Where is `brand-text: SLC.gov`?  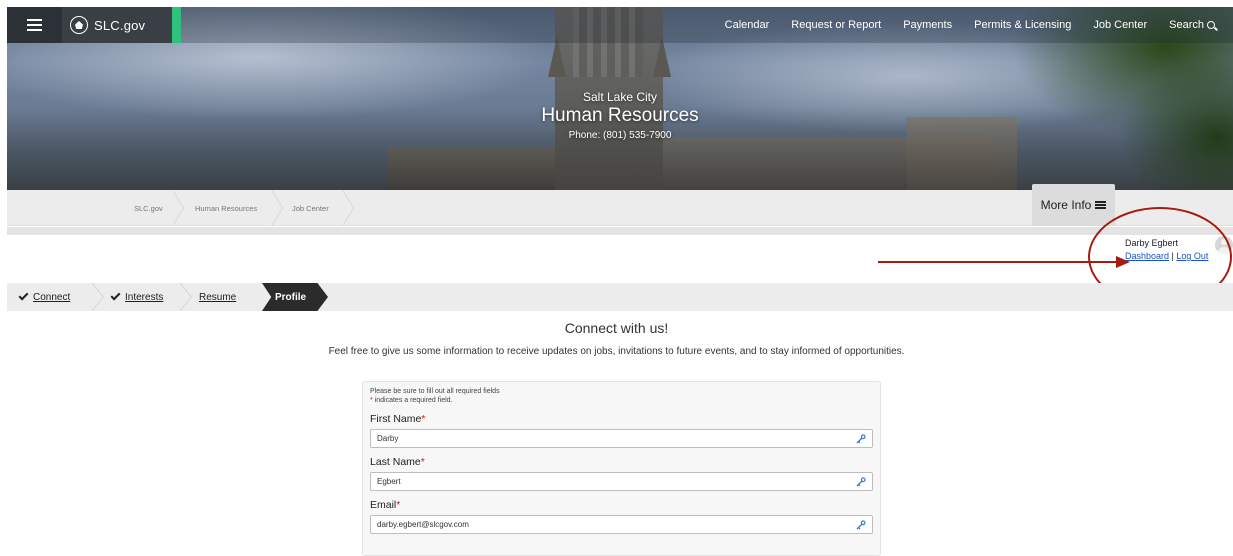 brand-text: SLC.gov is located at coordinates (120, 25).